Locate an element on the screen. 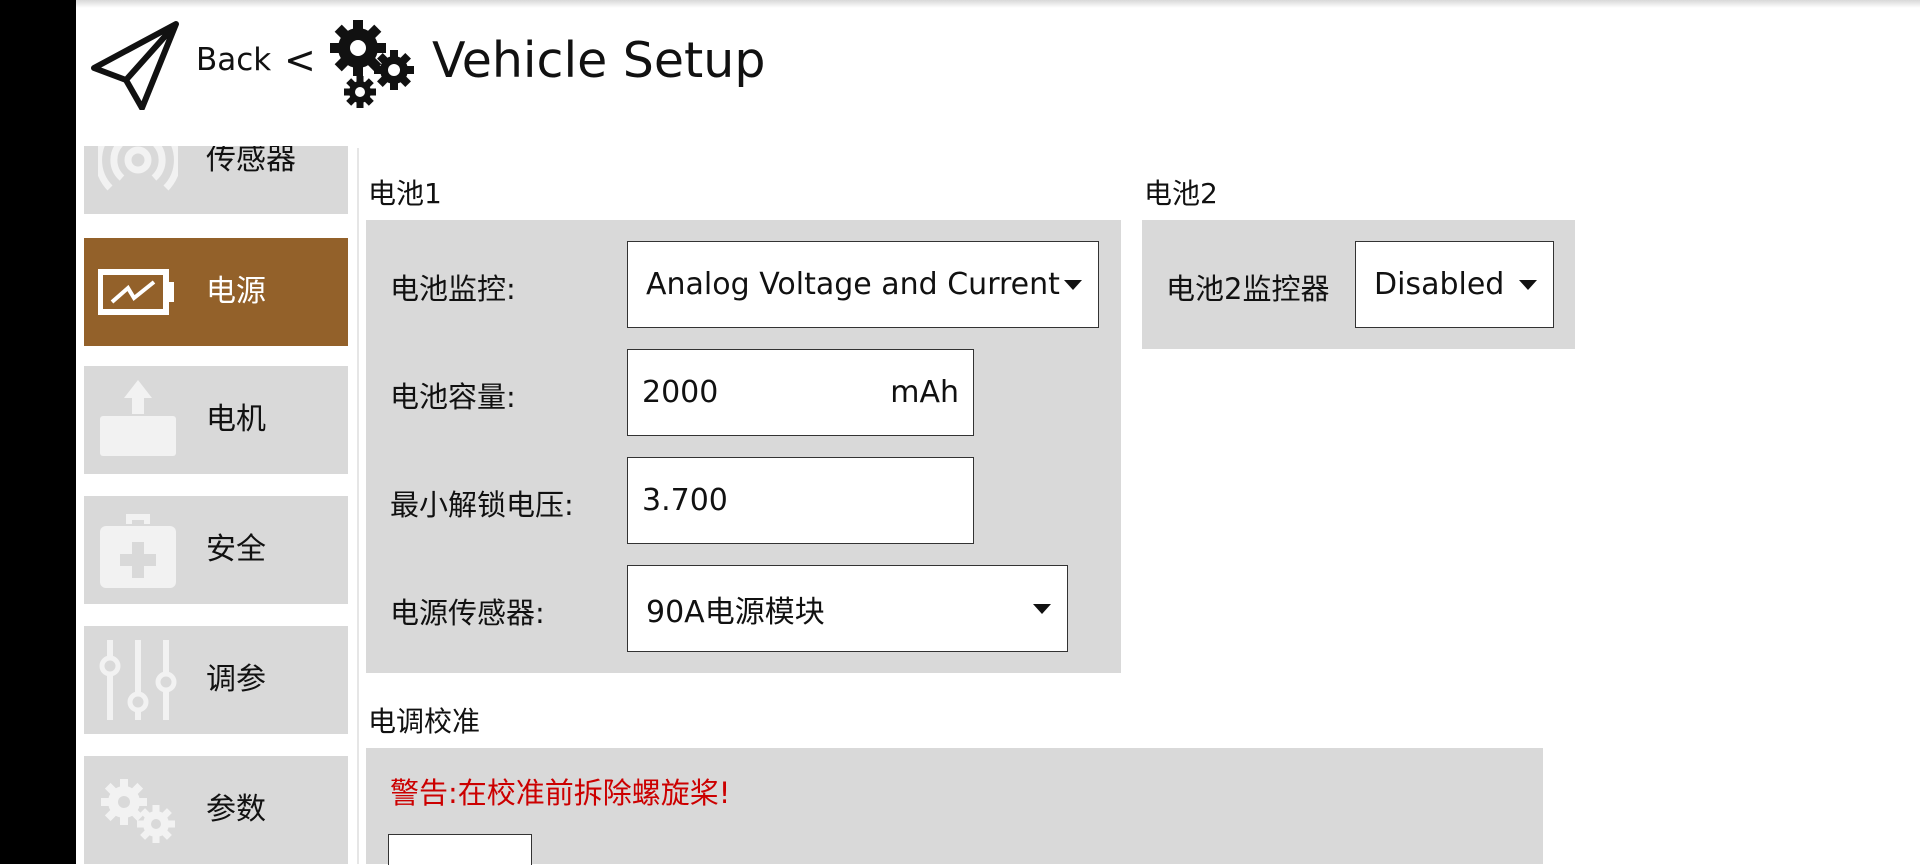 This screenshot has width=1920, height=865. sidebar-item-sensors: 传感器 is located at coordinates (216, 180).